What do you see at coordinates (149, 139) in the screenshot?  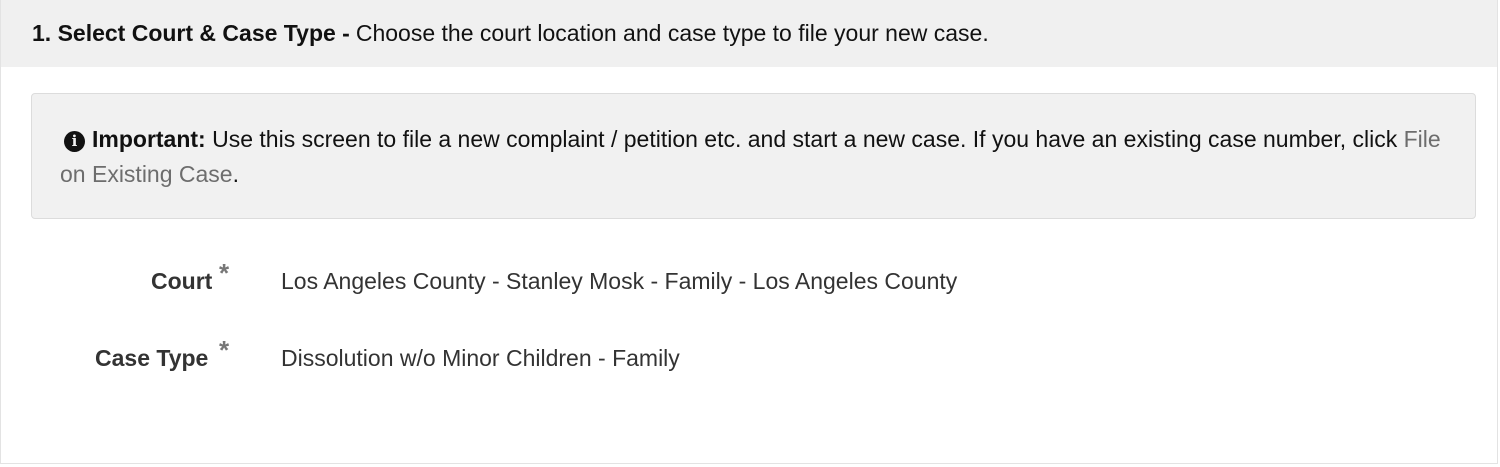 I see `notice-label: Important:` at bounding box center [149, 139].